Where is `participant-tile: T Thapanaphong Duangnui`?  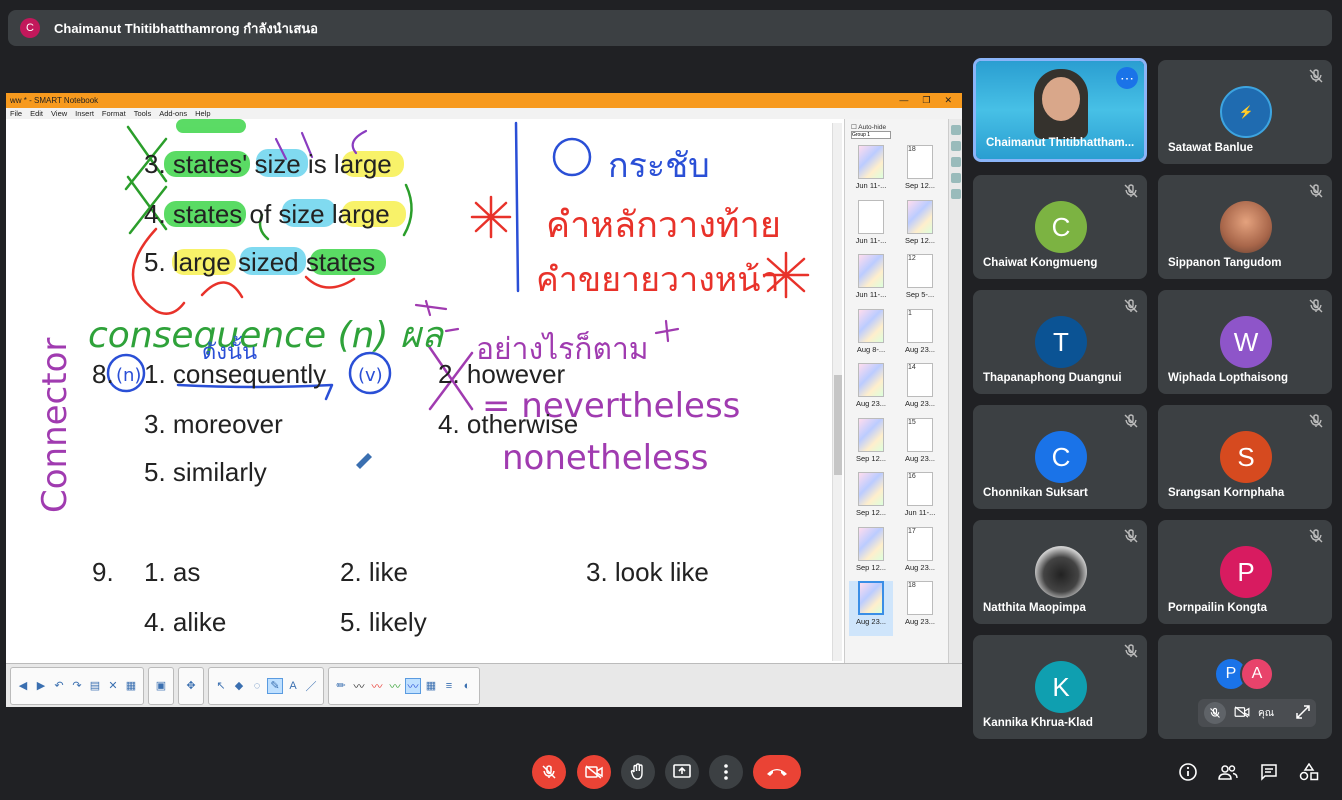
participant-tile: T Thapanaphong Duangnui is located at coordinates (1060, 342).